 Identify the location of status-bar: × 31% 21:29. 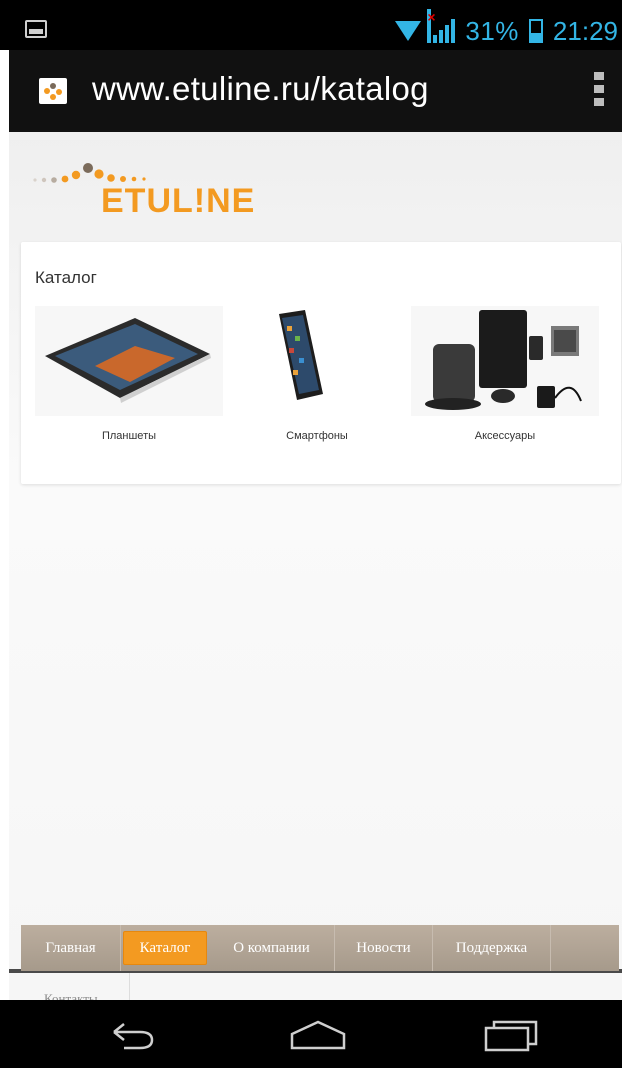
(311, 25).